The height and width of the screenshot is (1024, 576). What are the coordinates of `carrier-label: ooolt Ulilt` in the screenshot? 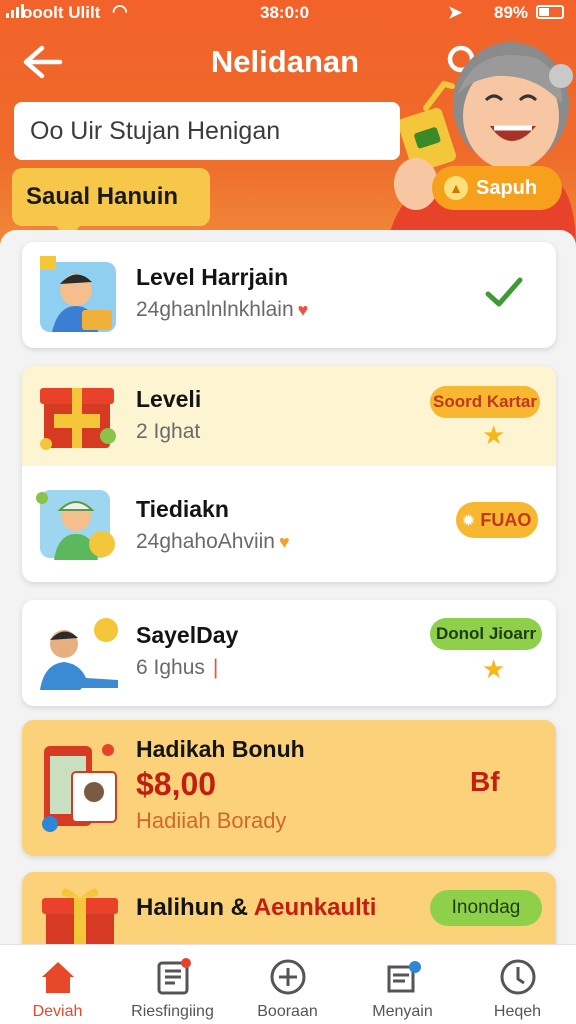 It's located at (61, 12).